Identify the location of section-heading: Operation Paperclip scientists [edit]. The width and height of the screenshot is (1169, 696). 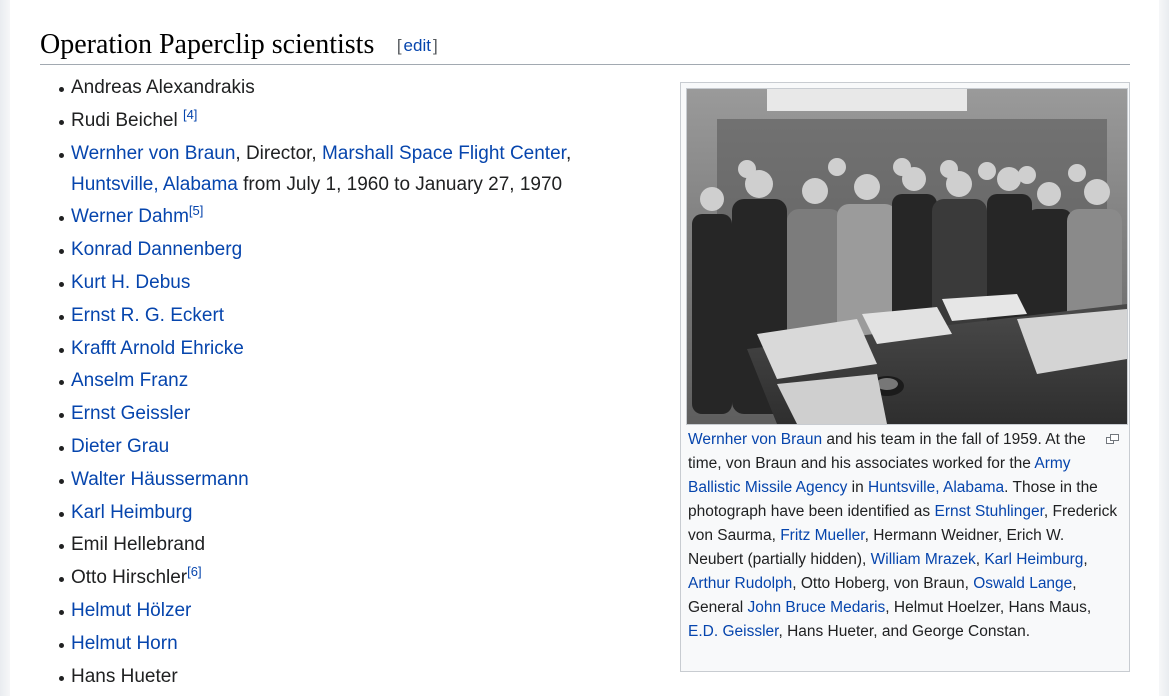
(585, 46).